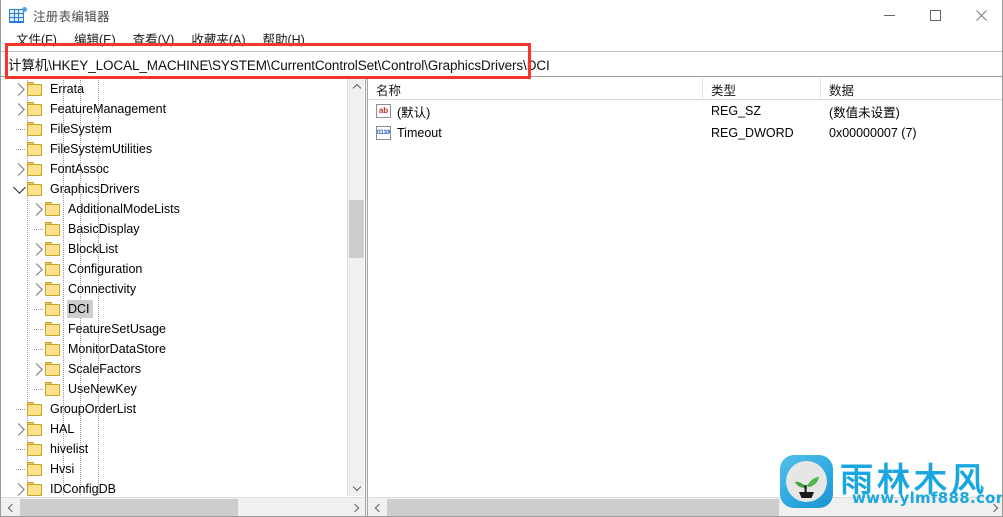 This screenshot has height=517, width=1003. What do you see at coordinates (419, 133) in the screenshot?
I see `value-name-text: Timeout` at bounding box center [419, 133].